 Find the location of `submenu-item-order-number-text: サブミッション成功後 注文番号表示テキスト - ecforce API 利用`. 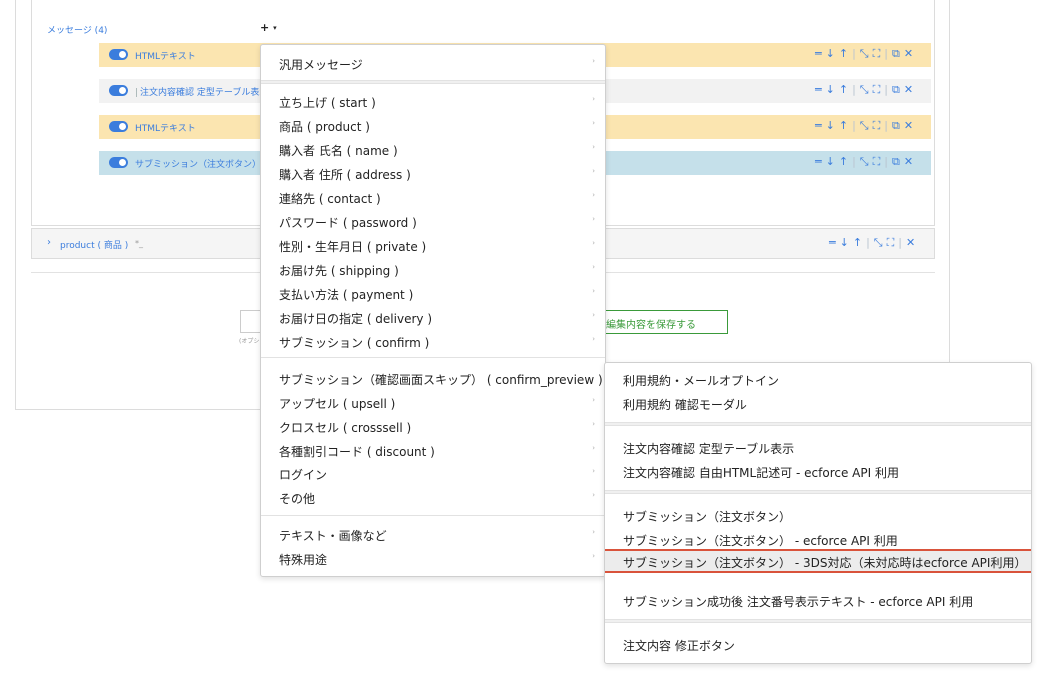

submenu-item-order-number-text: サブミッション成功後 注文番号表示テキスト - ecforce API 利用 is located at coordinates (818, 600).